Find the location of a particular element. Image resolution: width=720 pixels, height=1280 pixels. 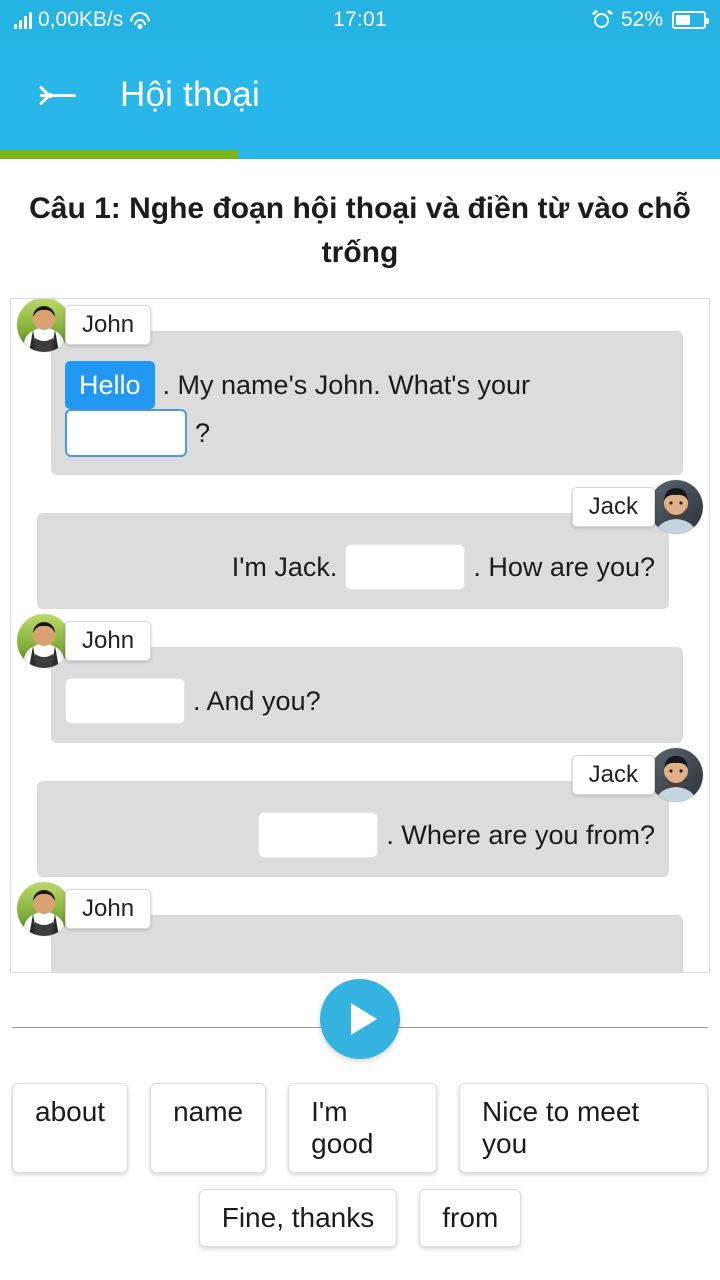

word-option: name is located at coordinates (208, 1128).